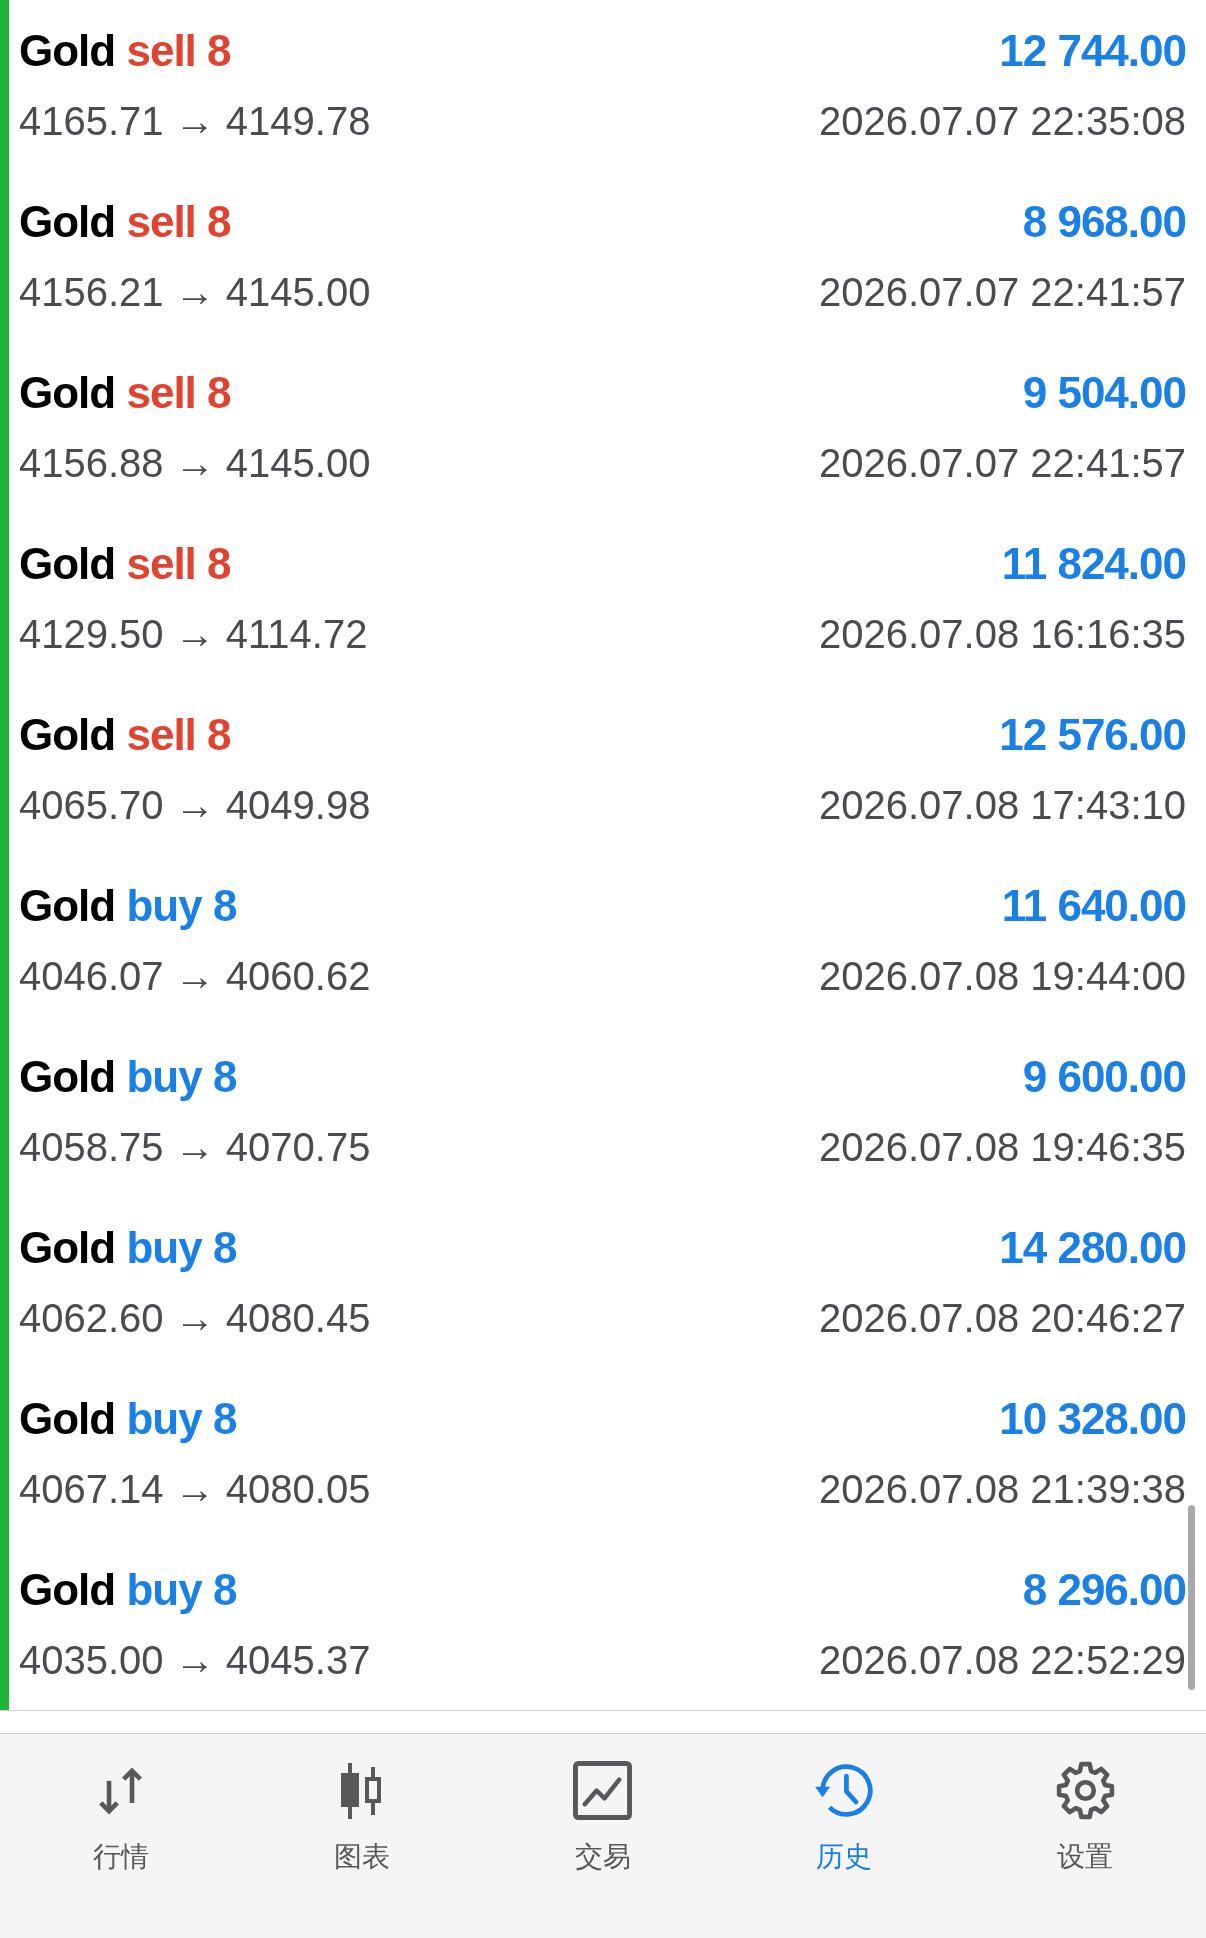  I want to click on profit-amount: 12 744.00, so click(1092, 50).